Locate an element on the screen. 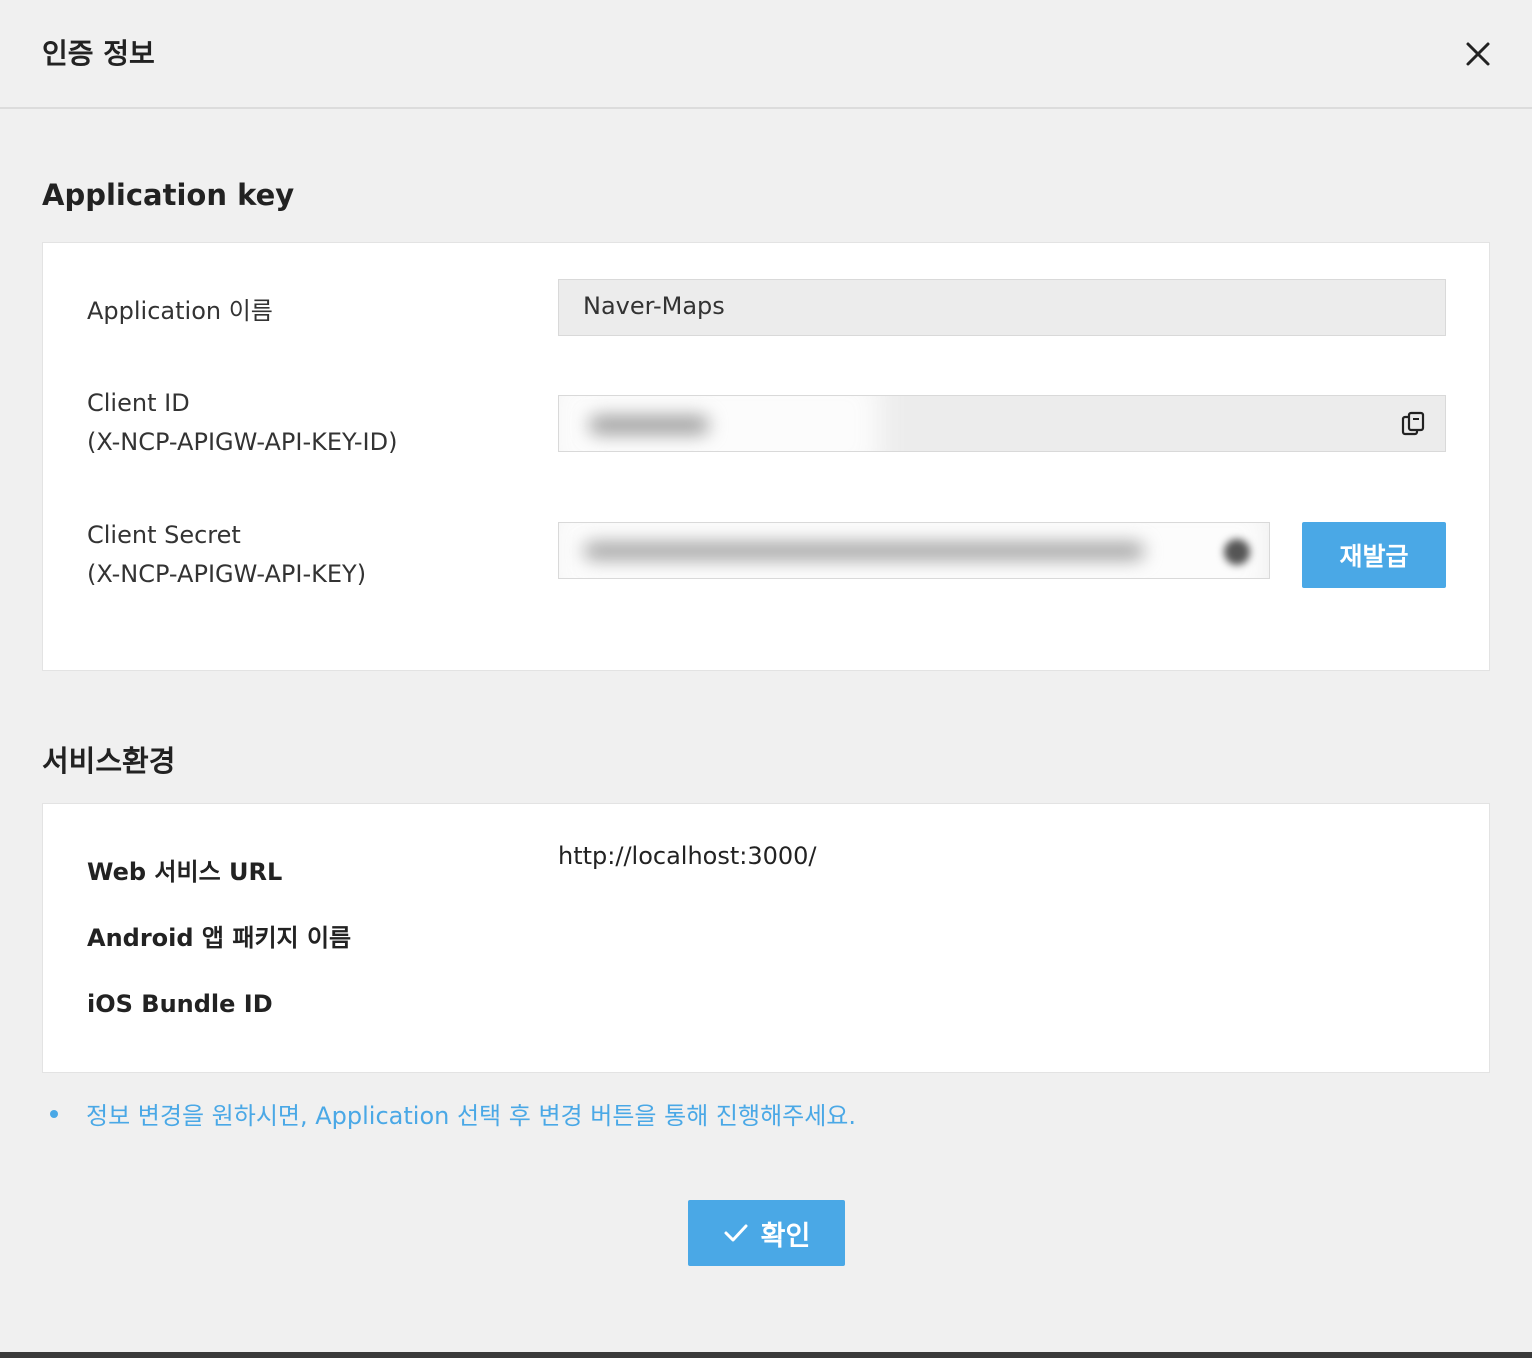 This screenshot has height=1358, width=1532. service-env-heading: 서비스환경 is located at coordinates (109, 761).